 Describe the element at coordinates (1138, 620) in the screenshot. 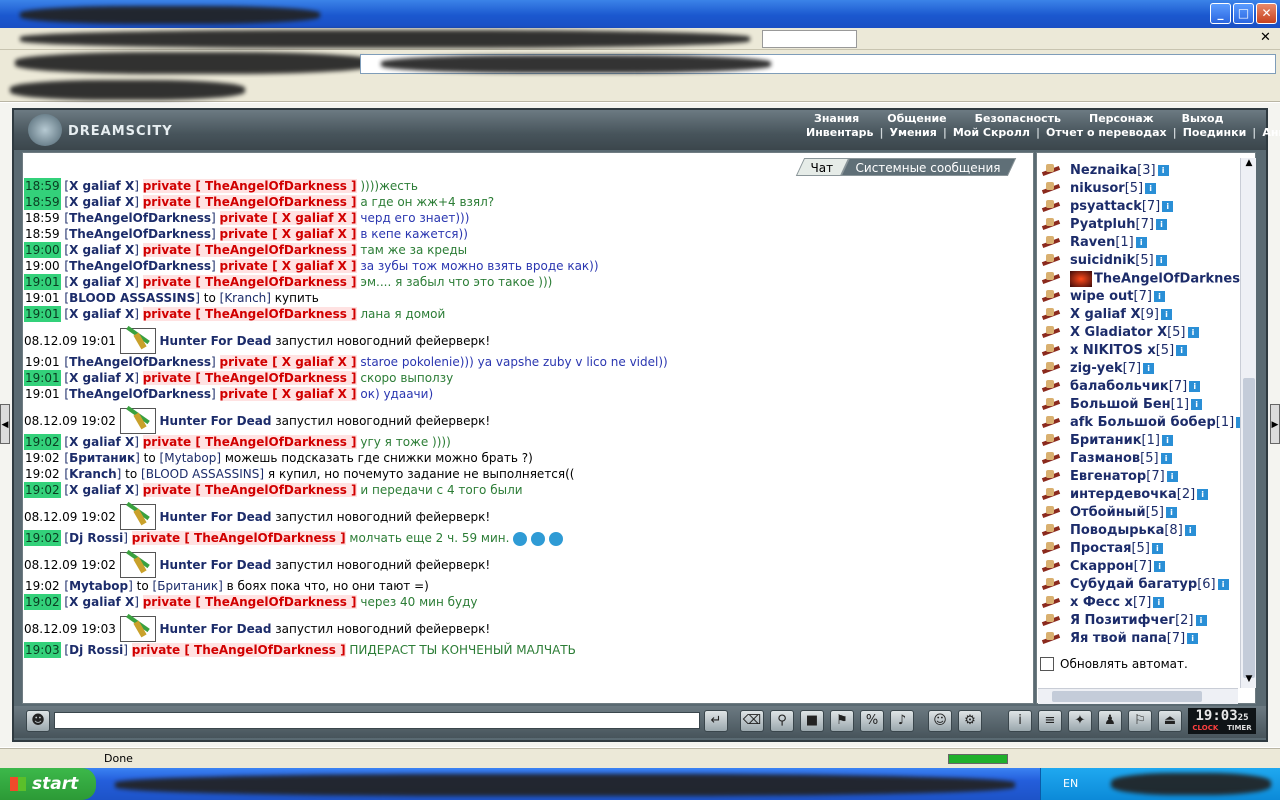

I see `user-name: Я Позитифчег[2] i` at that location.